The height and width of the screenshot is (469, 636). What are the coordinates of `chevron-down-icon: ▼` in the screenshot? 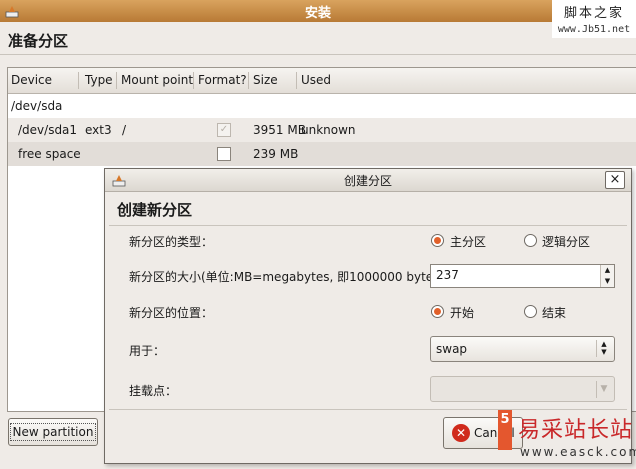 It's located at (603, 389).